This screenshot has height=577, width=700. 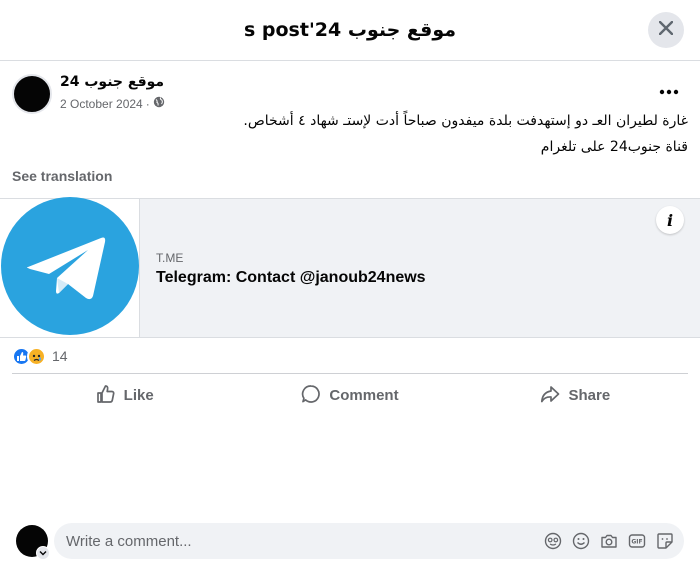 I want to click on comment-composer: GIF, so click(x=352, y=542).